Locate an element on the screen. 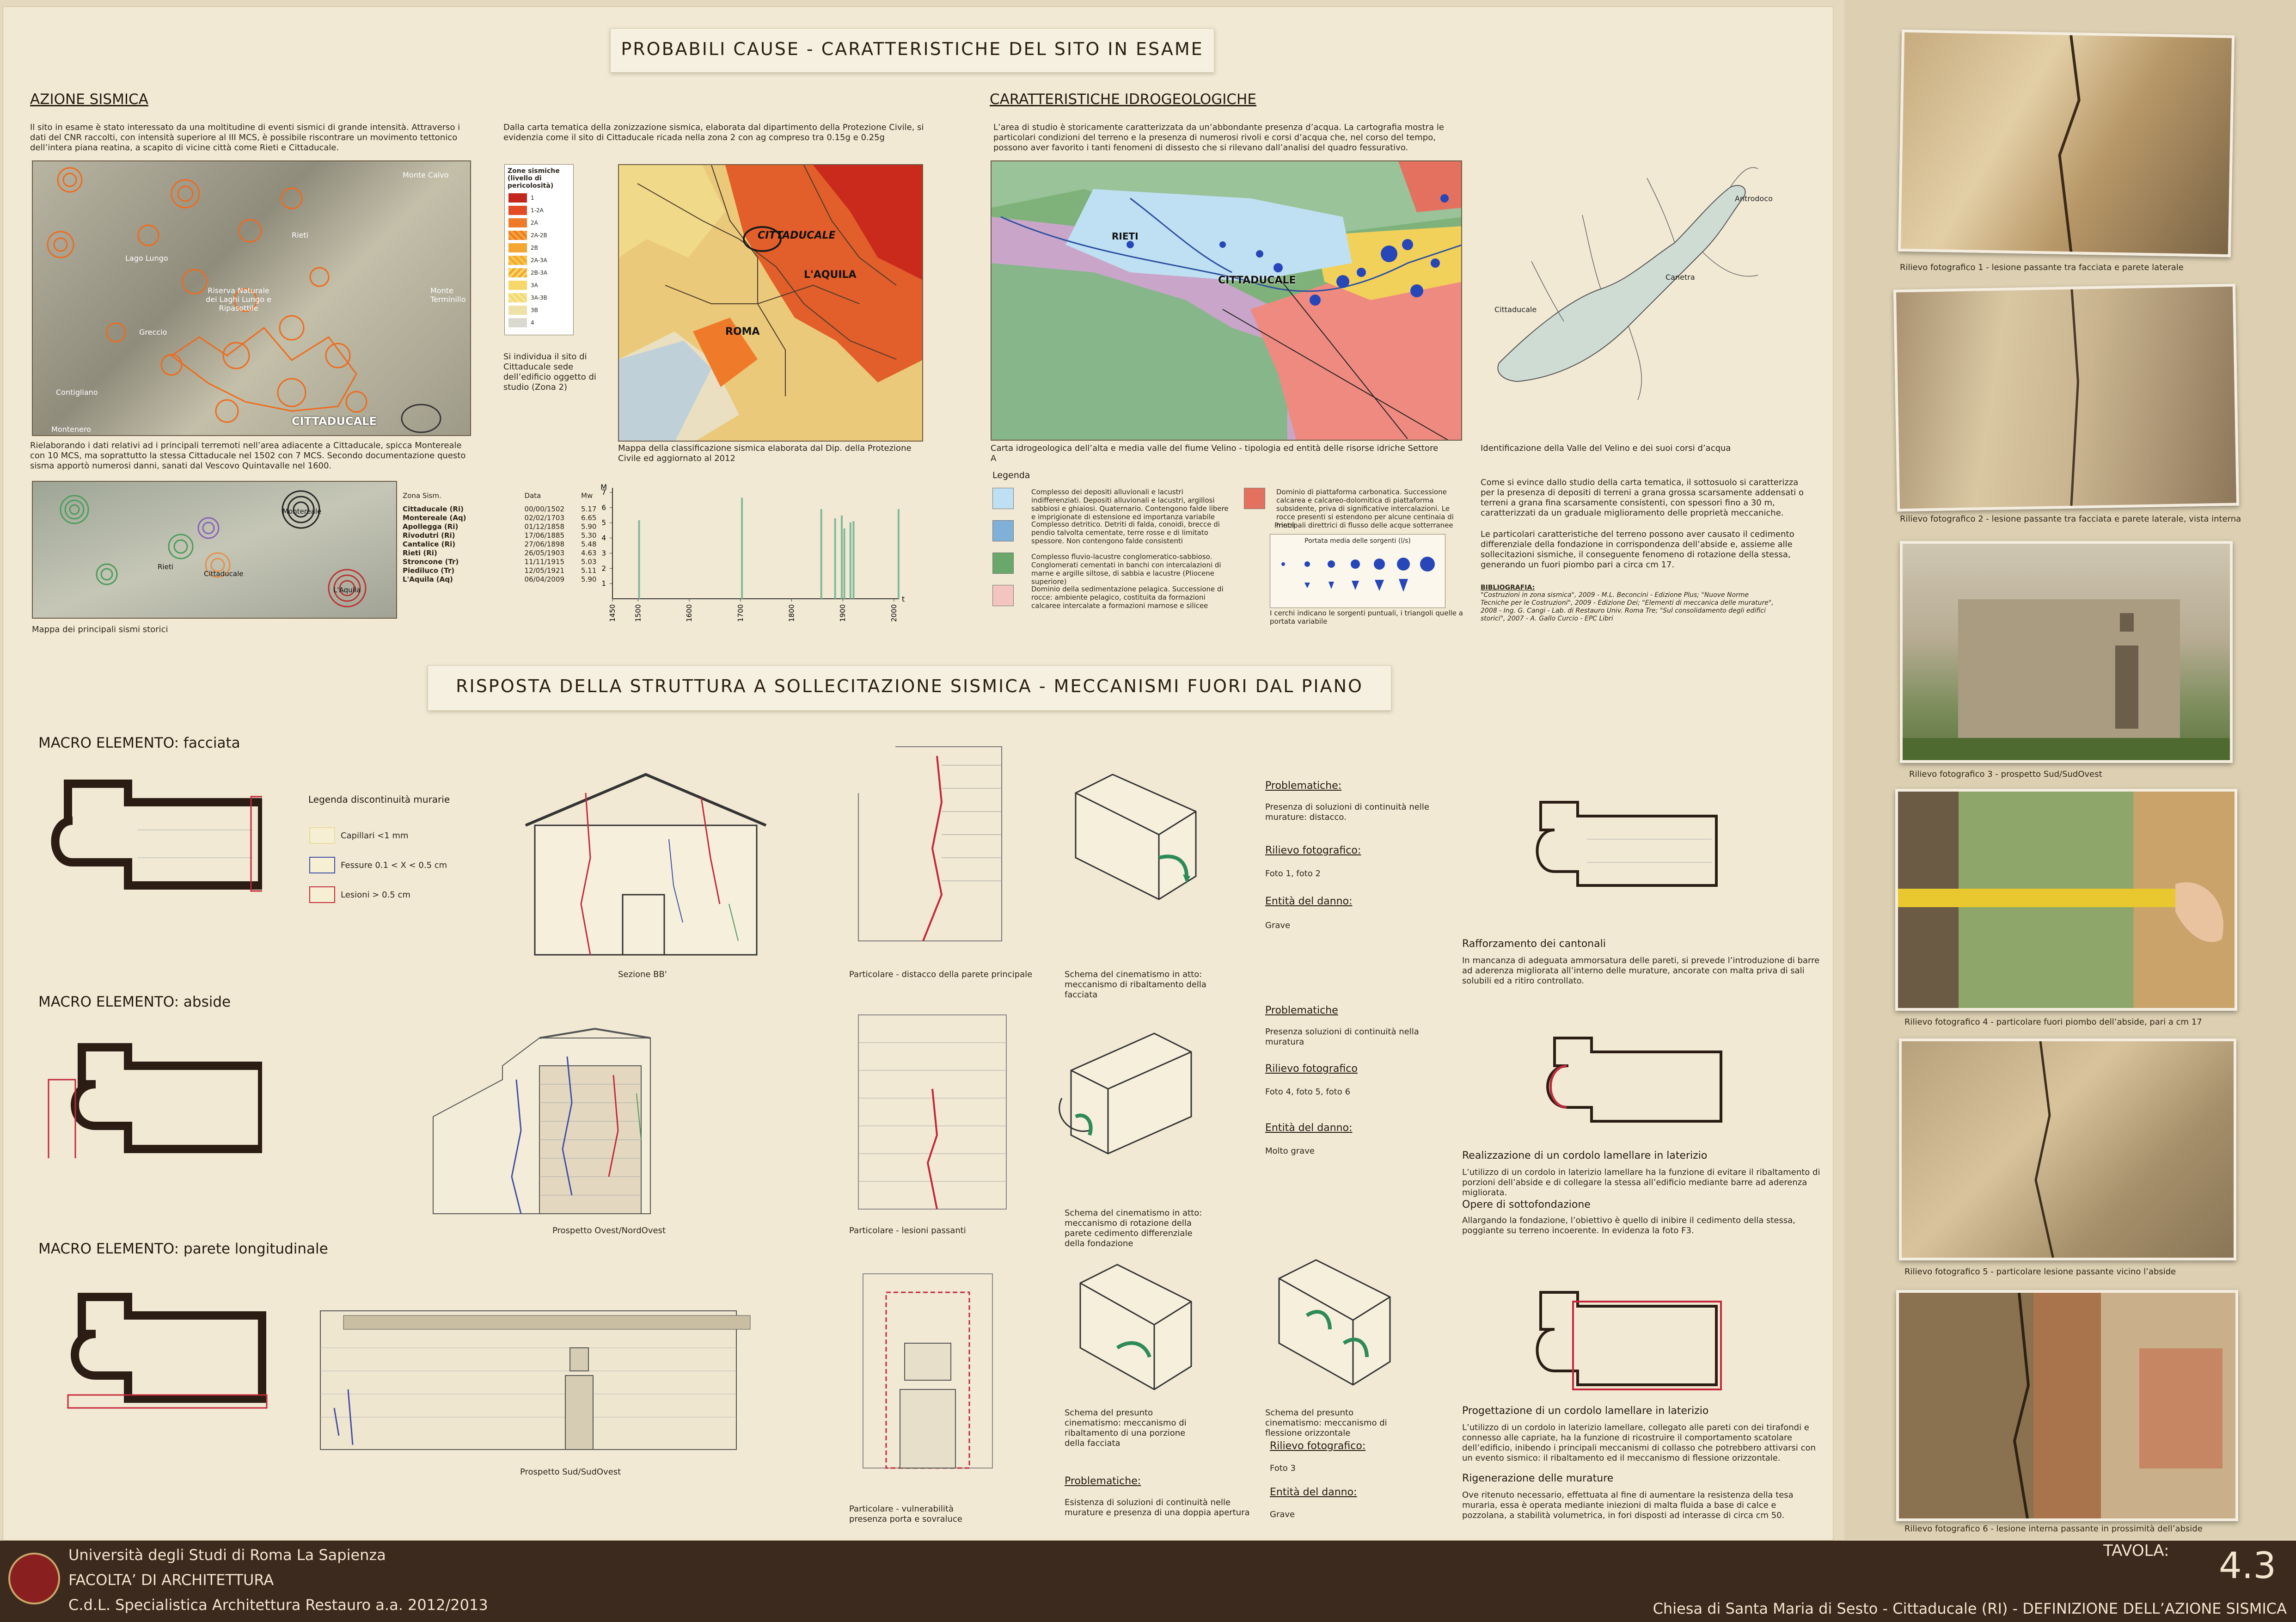 This screenshot has width=2296, height=1622. chart-x-tick-label: 1700 is located at coordinates (740, 613).